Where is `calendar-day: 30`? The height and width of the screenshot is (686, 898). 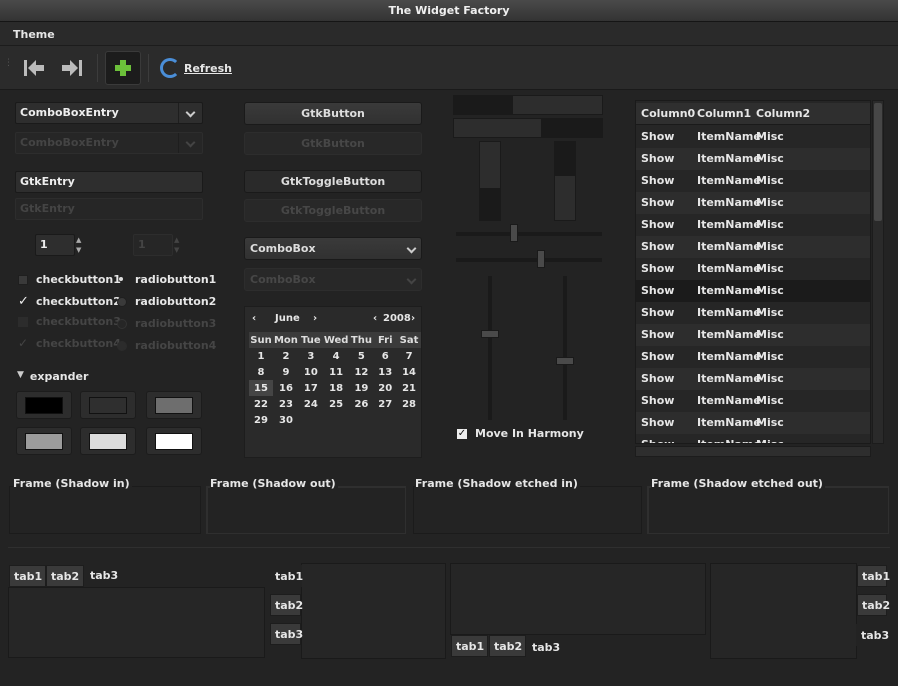
calendar-day: 30 is located at coordinates (286, 420).